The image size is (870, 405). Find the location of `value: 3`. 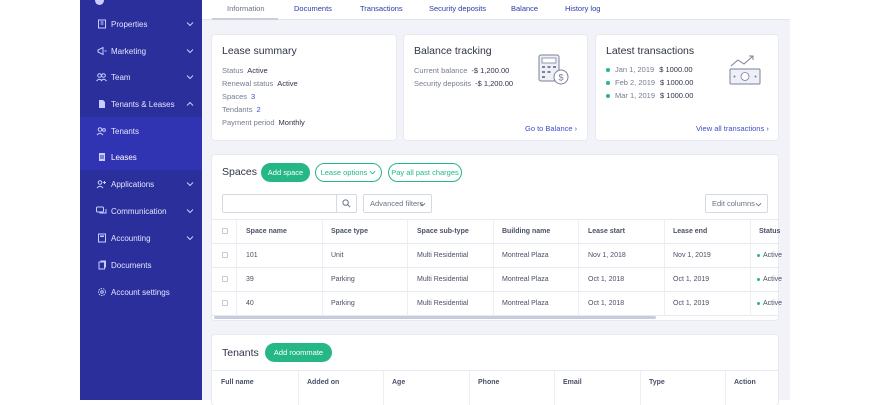

value: 3 is located at coordinates (253, 96).